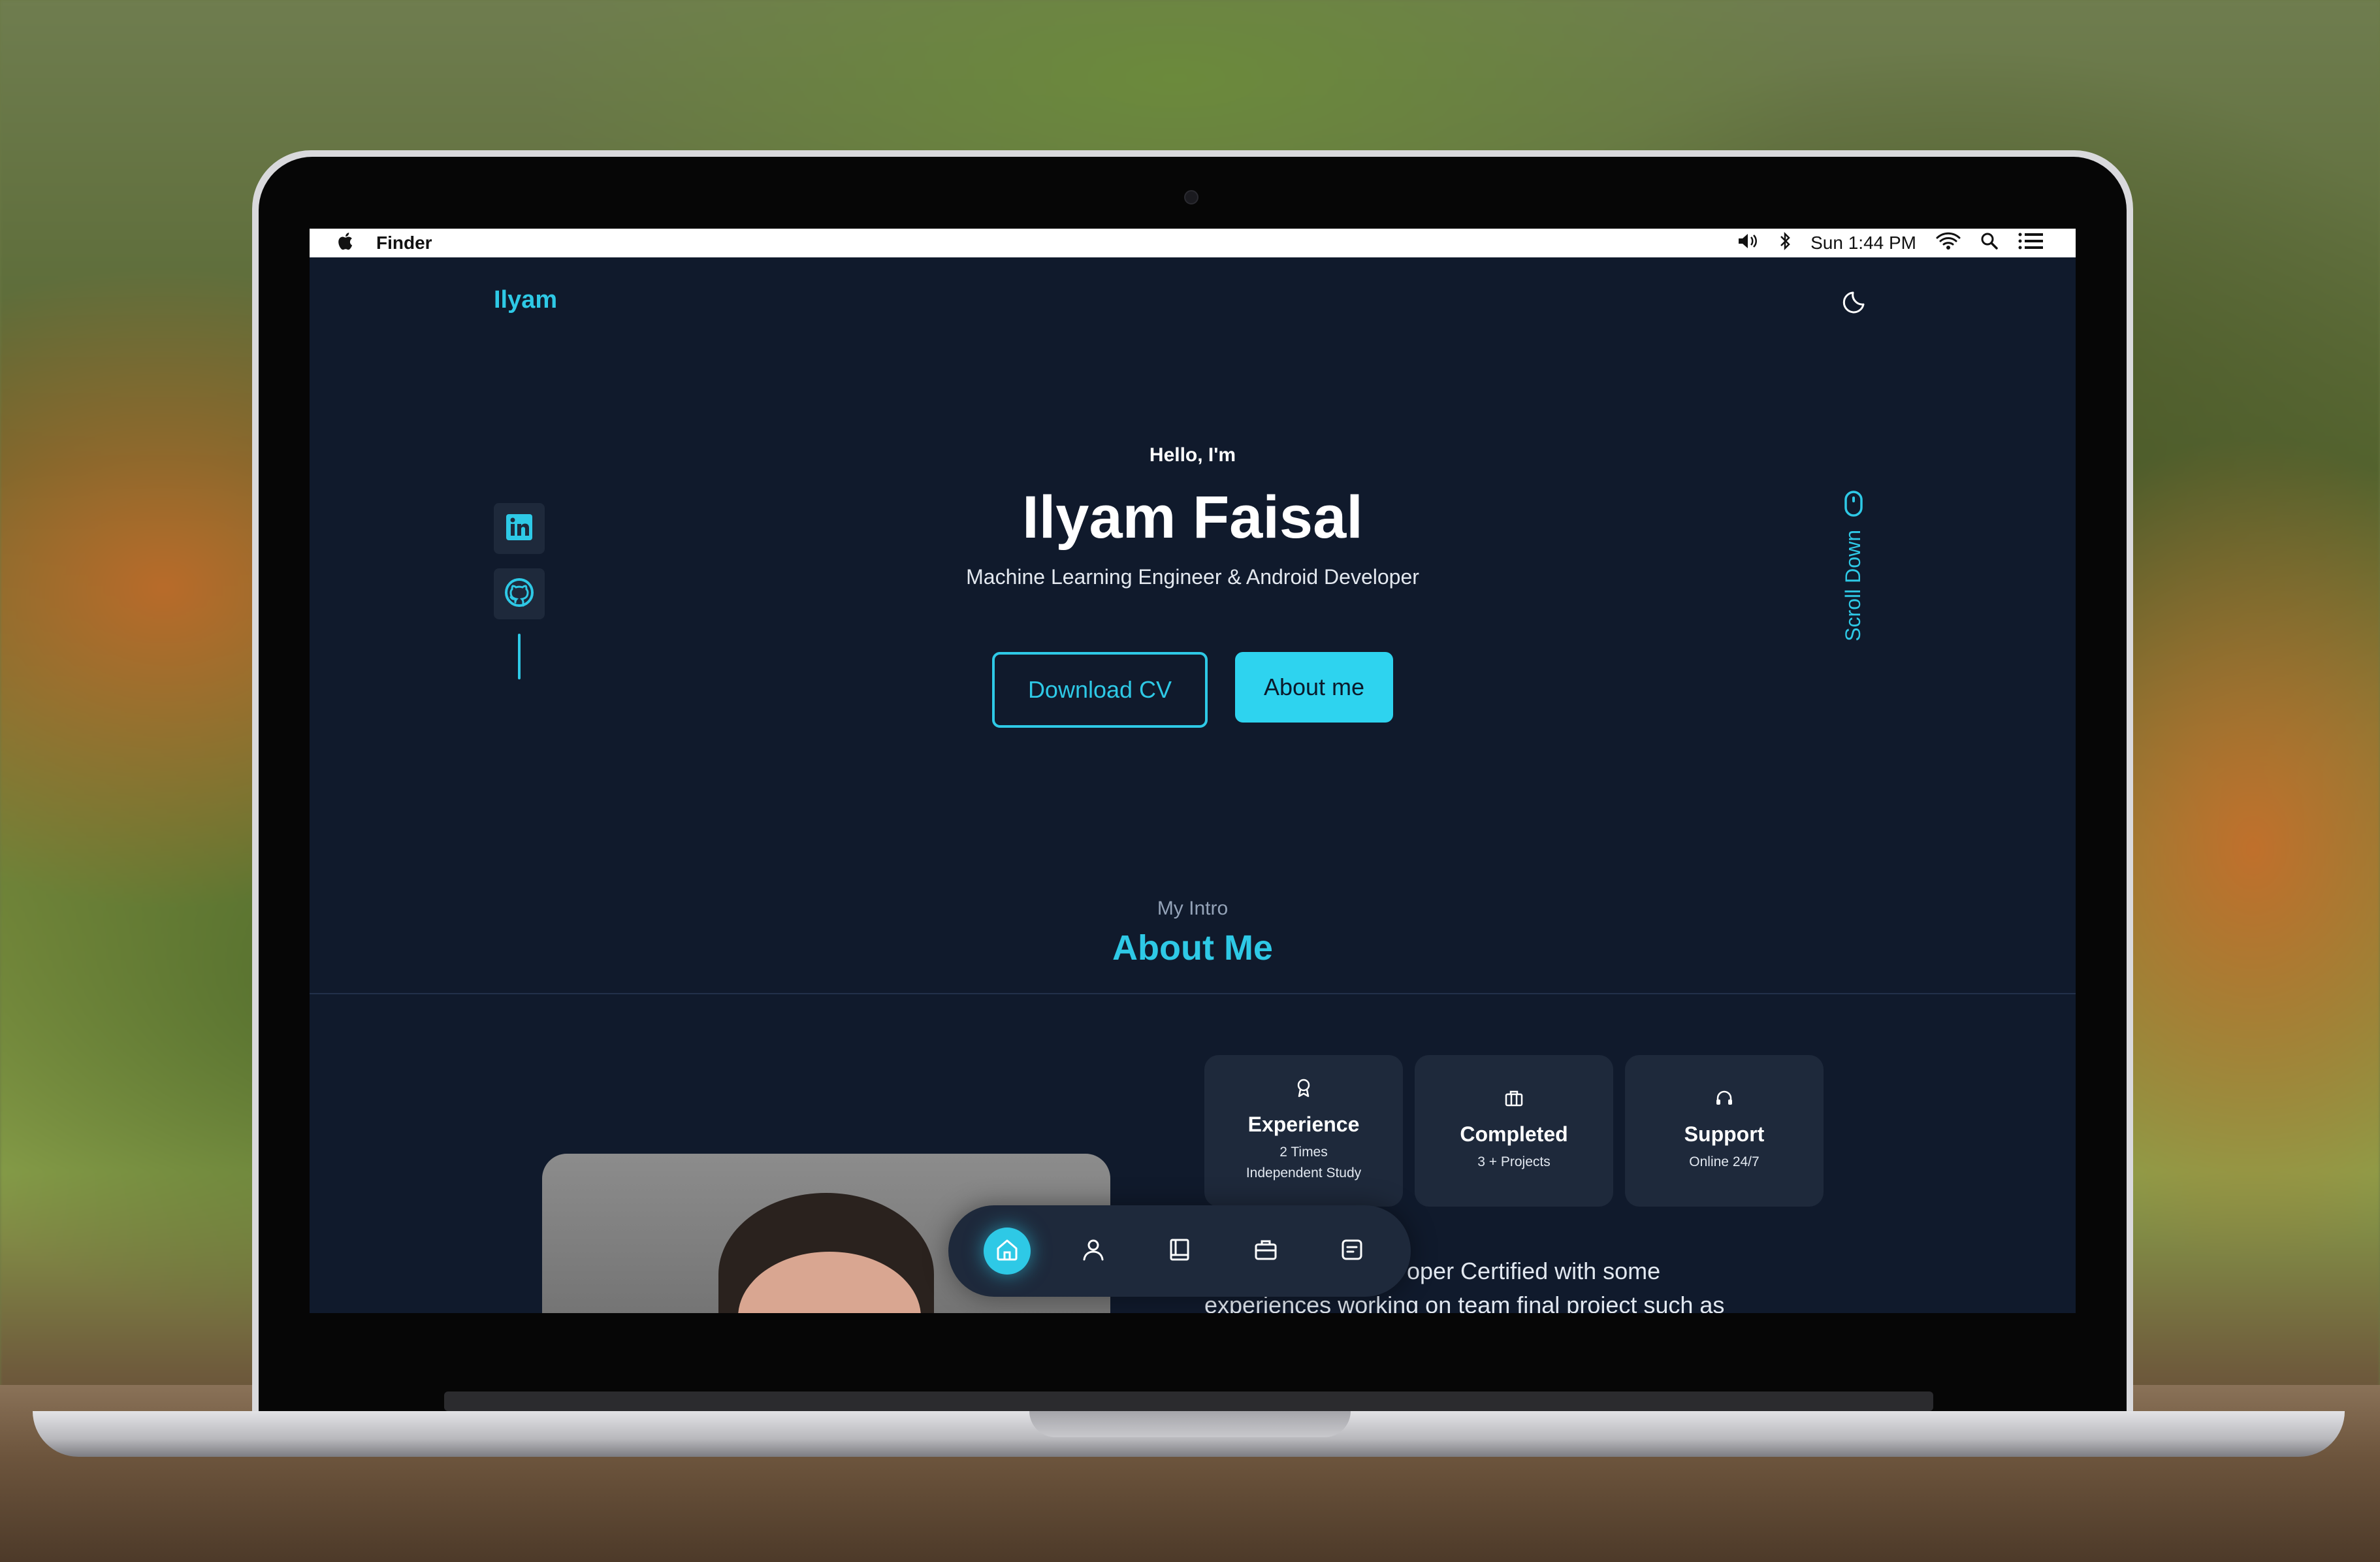 The height and width of the screenshot is (1562, 2380). Describe the element at coordinates (1303, 1124) in the screenshot. I see `stat-title: Experience` at that location.